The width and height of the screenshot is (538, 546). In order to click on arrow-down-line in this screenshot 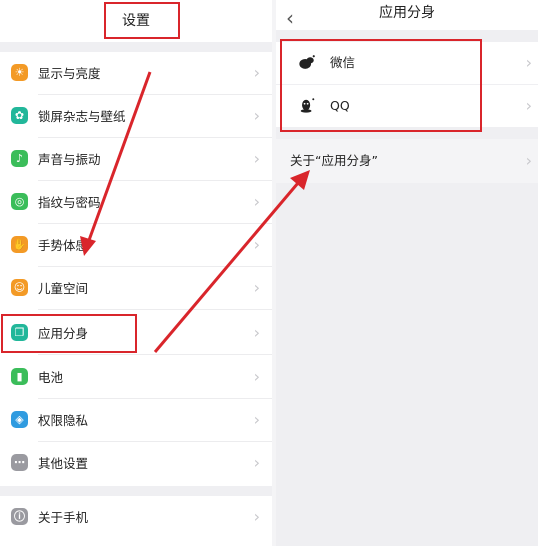, I will do `click(119, 157)`.